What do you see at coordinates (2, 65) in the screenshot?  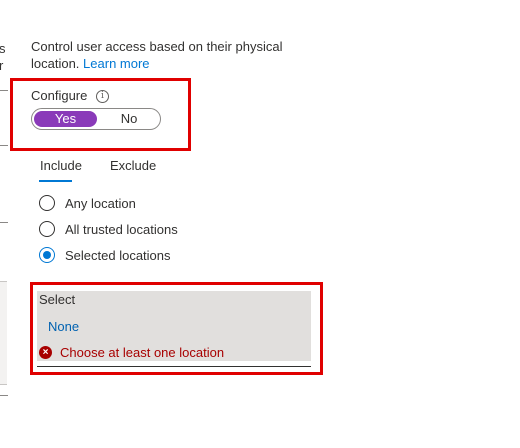 I see `left-panel-fragment: r` at bounding box center [2, 65].